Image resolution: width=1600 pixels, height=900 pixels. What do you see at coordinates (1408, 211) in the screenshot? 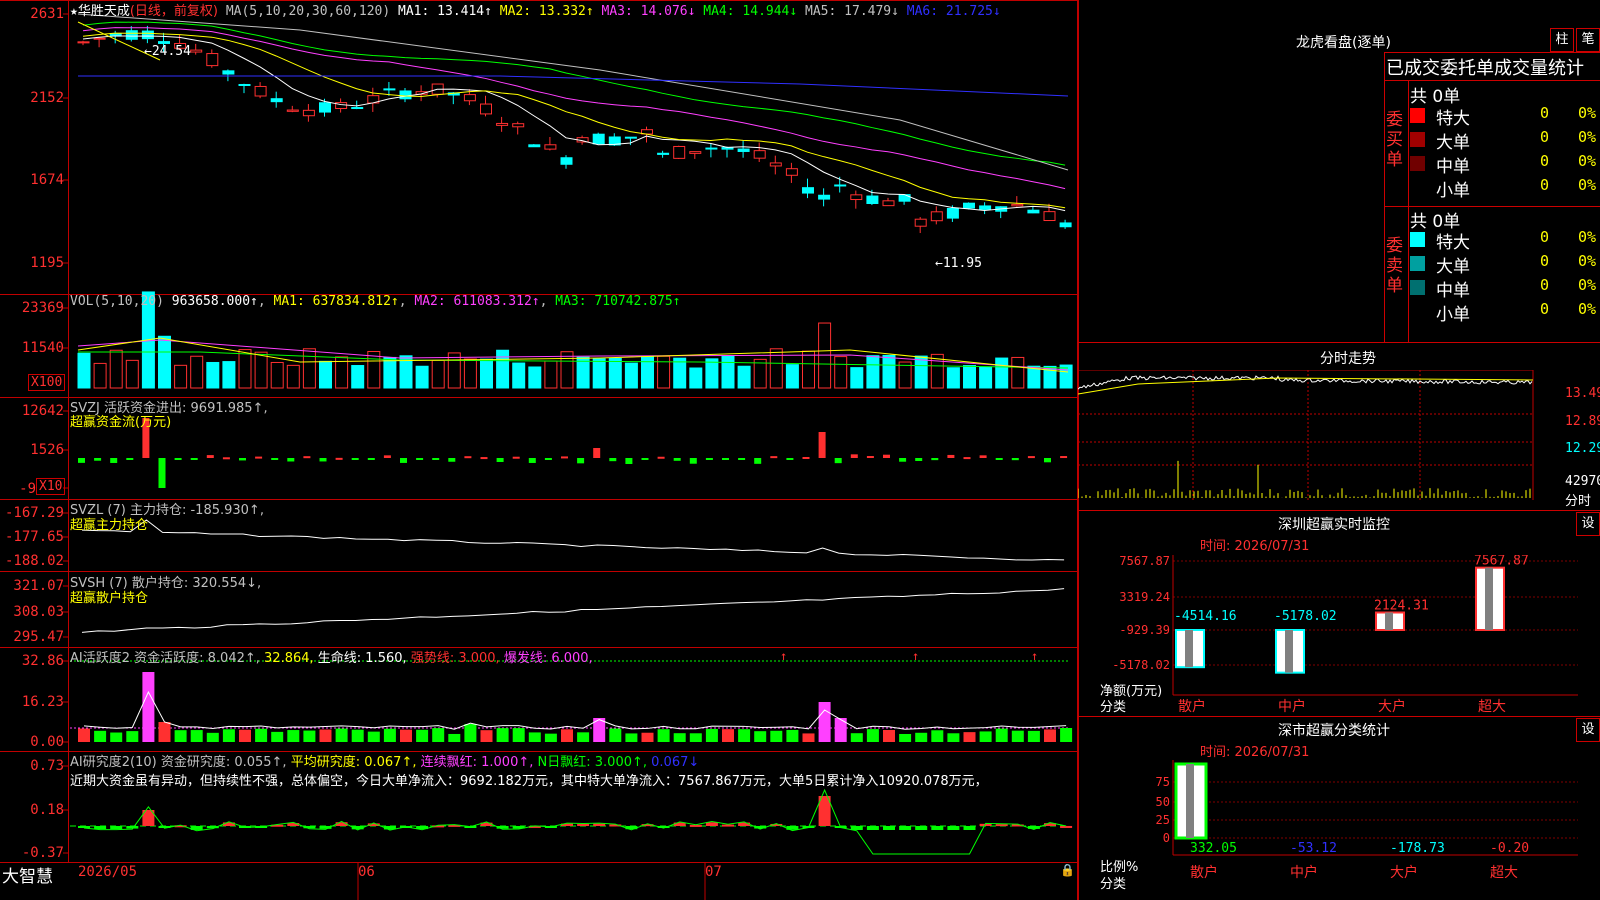
I see `divider` at bounding box center [1408, 211].